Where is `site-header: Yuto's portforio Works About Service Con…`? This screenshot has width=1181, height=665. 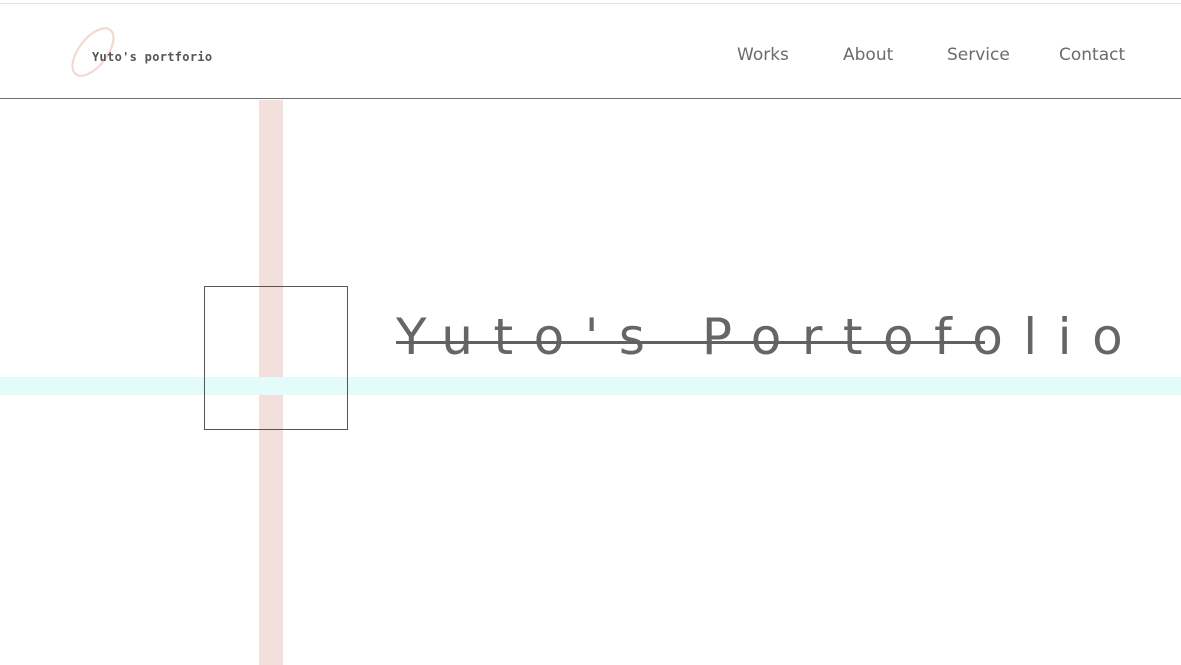
site-header: Yuto's portforio Works About Service Con… is located at coordinates (590, 51).